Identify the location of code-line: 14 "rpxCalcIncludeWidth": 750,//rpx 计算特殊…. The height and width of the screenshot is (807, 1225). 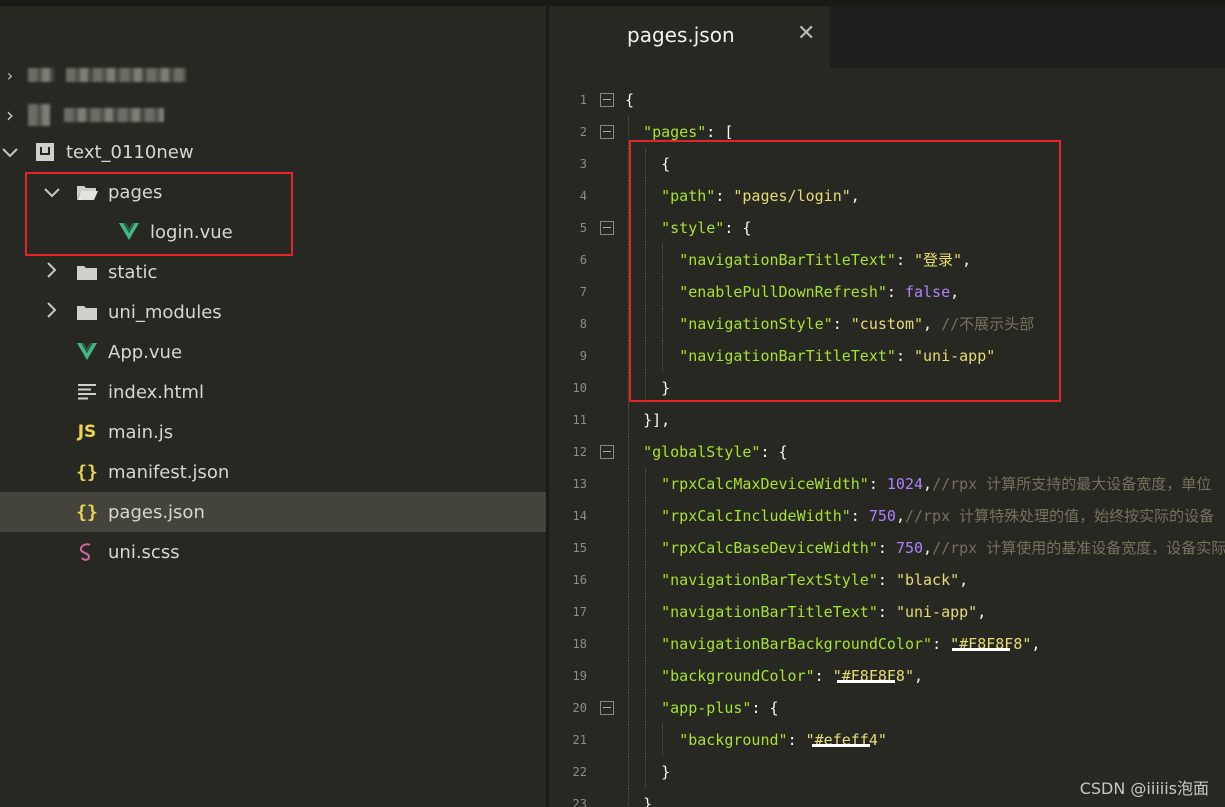
(887, 516).